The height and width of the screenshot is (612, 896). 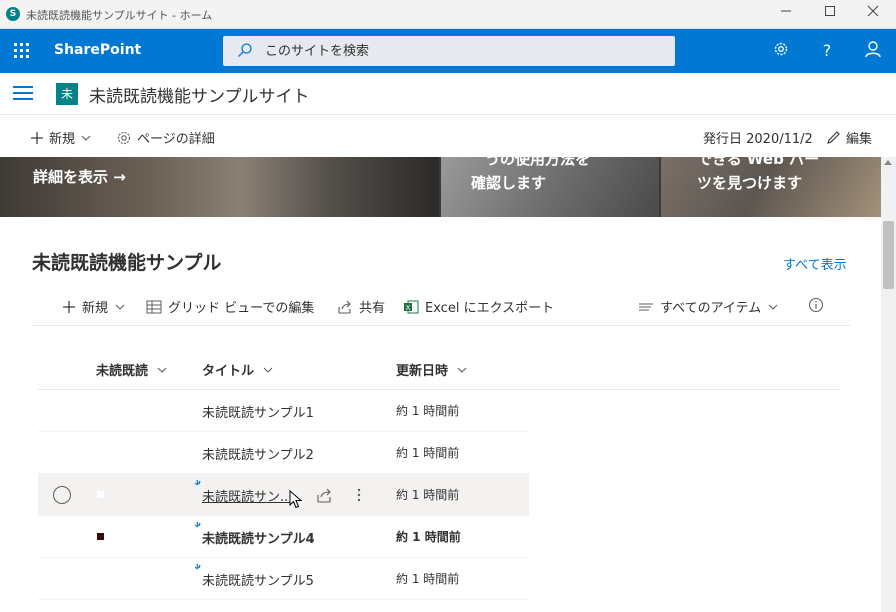 What do you see at coordinates (219, 187) in the screenshot?
I see `hero-tile-1: 詳細を表示 →` at bounding box center [219, 187].